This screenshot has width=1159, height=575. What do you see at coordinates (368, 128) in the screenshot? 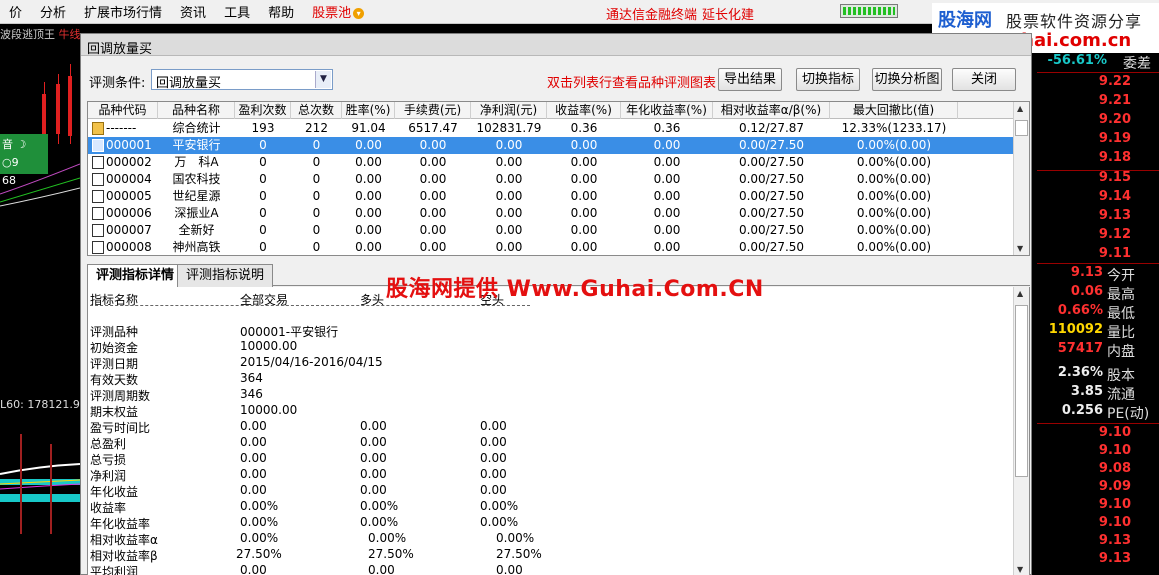
I see `table-cell: 91.04` at bounding box center [368, 128].